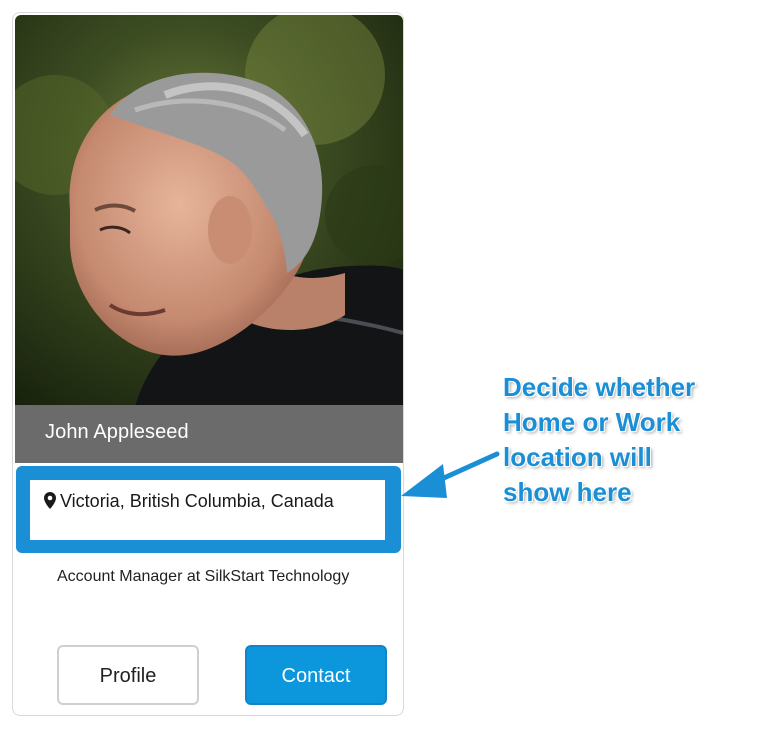  I want to click on location-field: Victoria, British Columbia, Canada, so click(207, 510).